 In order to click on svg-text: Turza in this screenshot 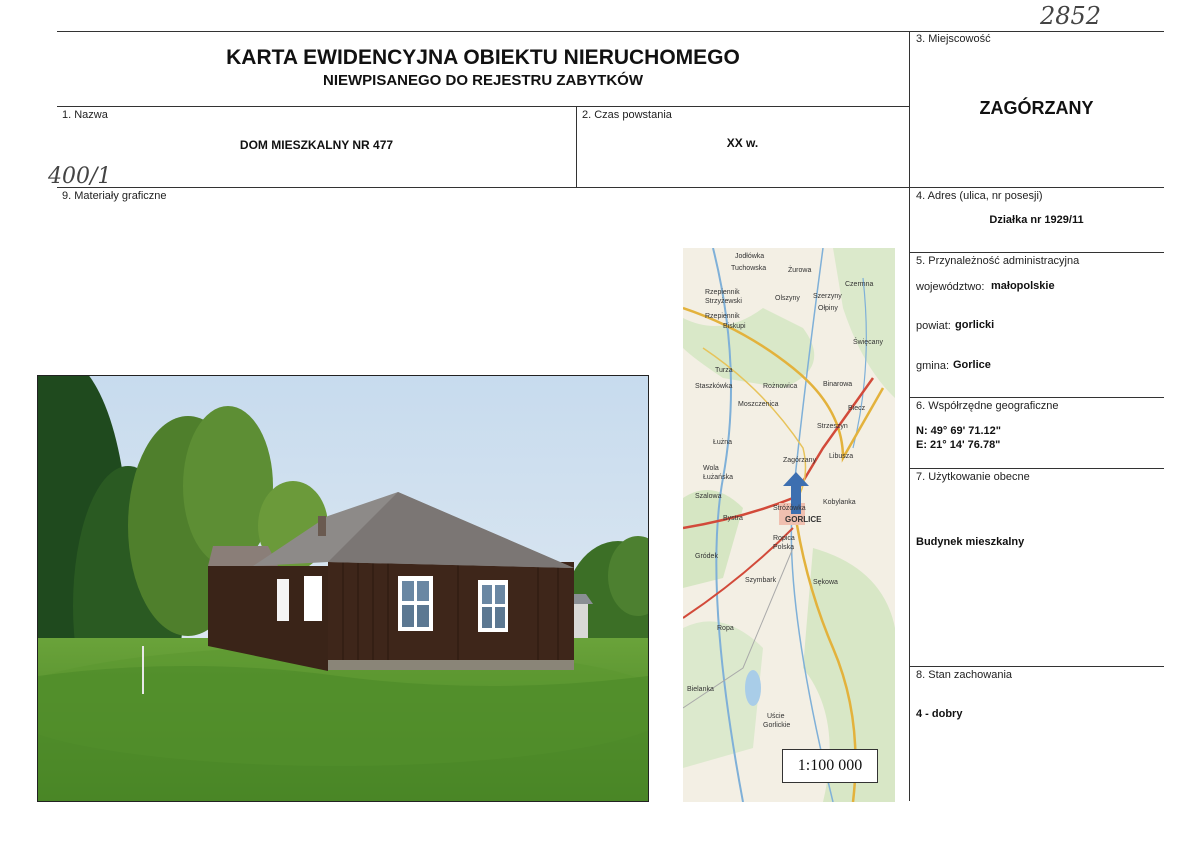, I will do `click(724, 370)`.